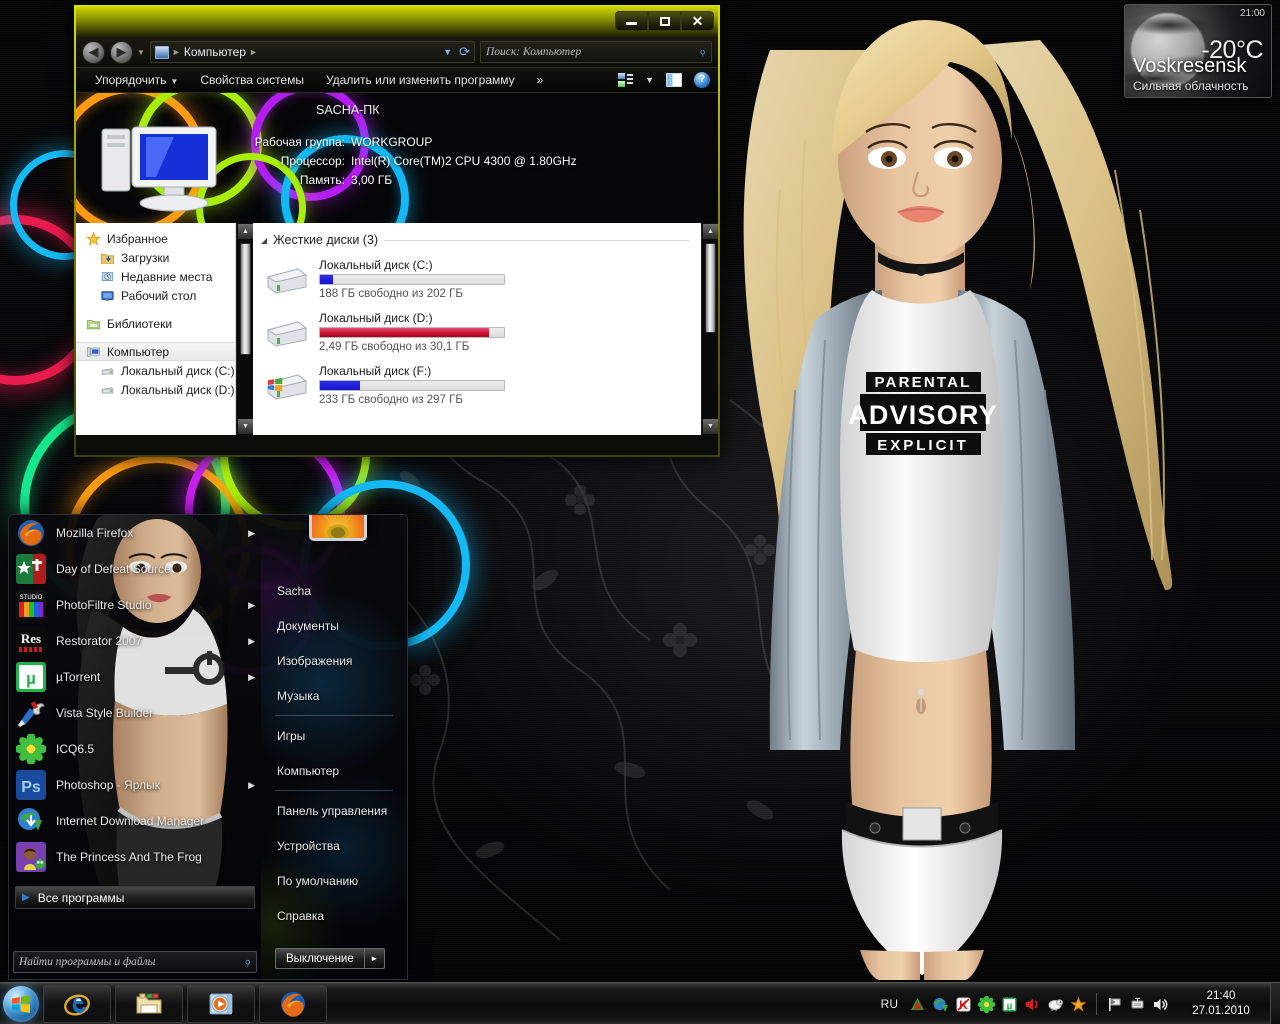  What do you see at coordinates (1114, 1004) in the screenshot?
I see `action-flag-icon` at bounding box center [1114, 1004].